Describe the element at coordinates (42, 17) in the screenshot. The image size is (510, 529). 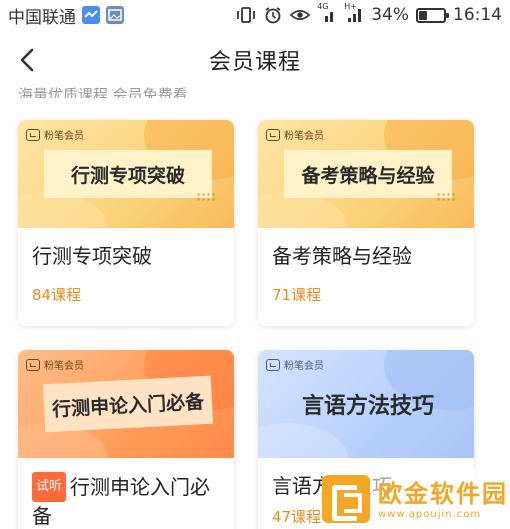
I see `carrier-name: 中国联通` at that location.